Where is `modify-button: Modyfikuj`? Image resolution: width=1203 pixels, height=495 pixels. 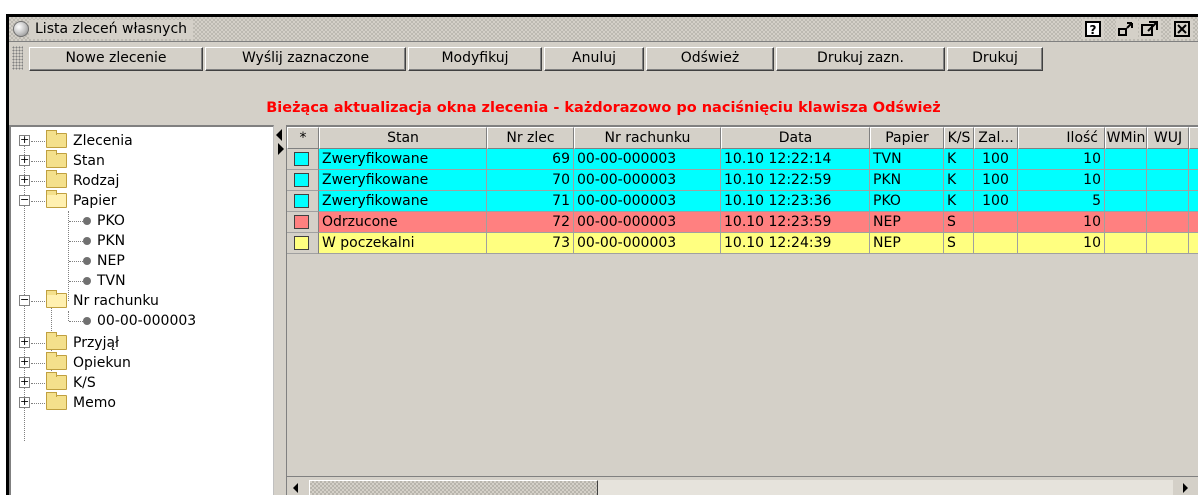
modify-button: Modyfikuj is located at coordinates (475, 59).